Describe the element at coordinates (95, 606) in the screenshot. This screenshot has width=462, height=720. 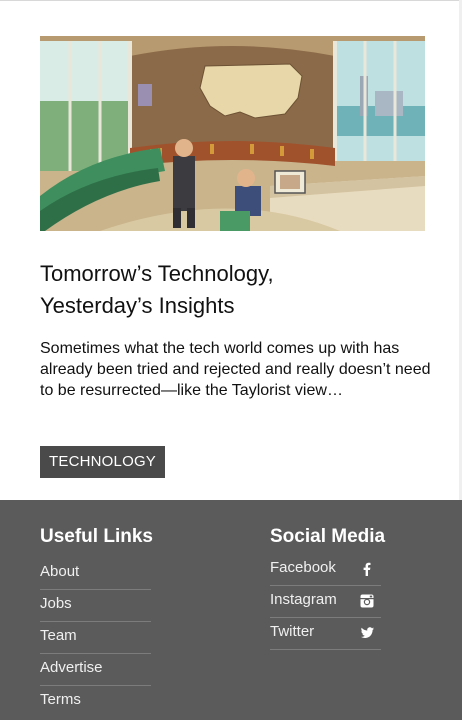
I see `footer-link-jobs: Jobs` at that location.